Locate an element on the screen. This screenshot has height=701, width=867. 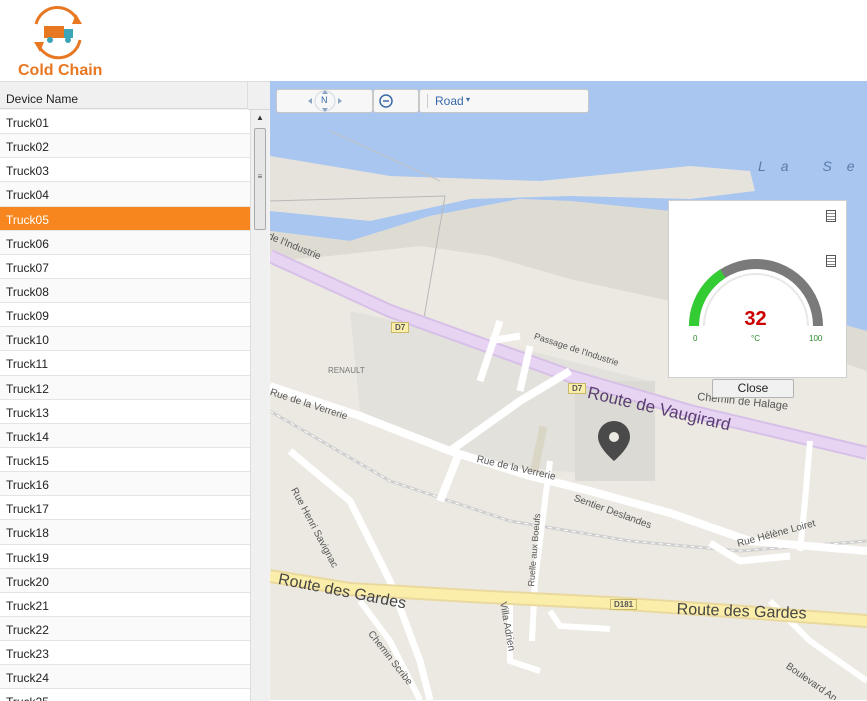
map-type-divider is located at coordinates (427, 101).